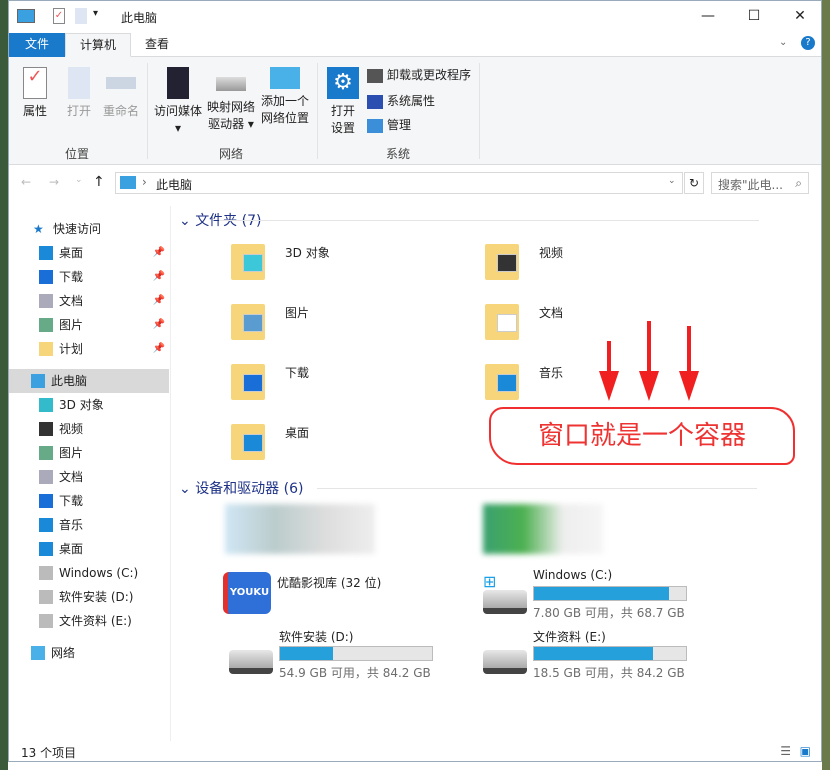 Image resolution: width=830 pixels, height=770 pixels. What do you see at coordinates (760, 183) in the screenshot?
I see `search-input: 搜索"此电... ⌕` at bounding box center [760, 183].